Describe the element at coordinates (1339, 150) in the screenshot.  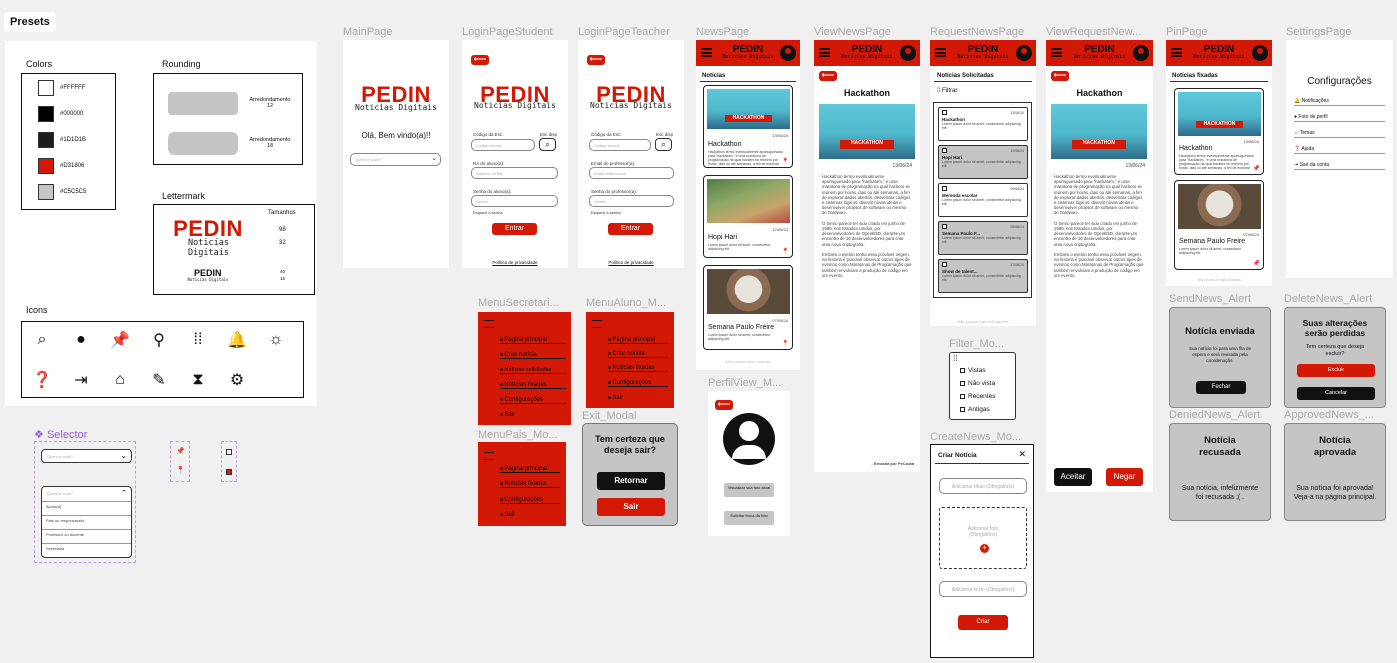
I see `settings-help: ❓ Ajuda` at that location.